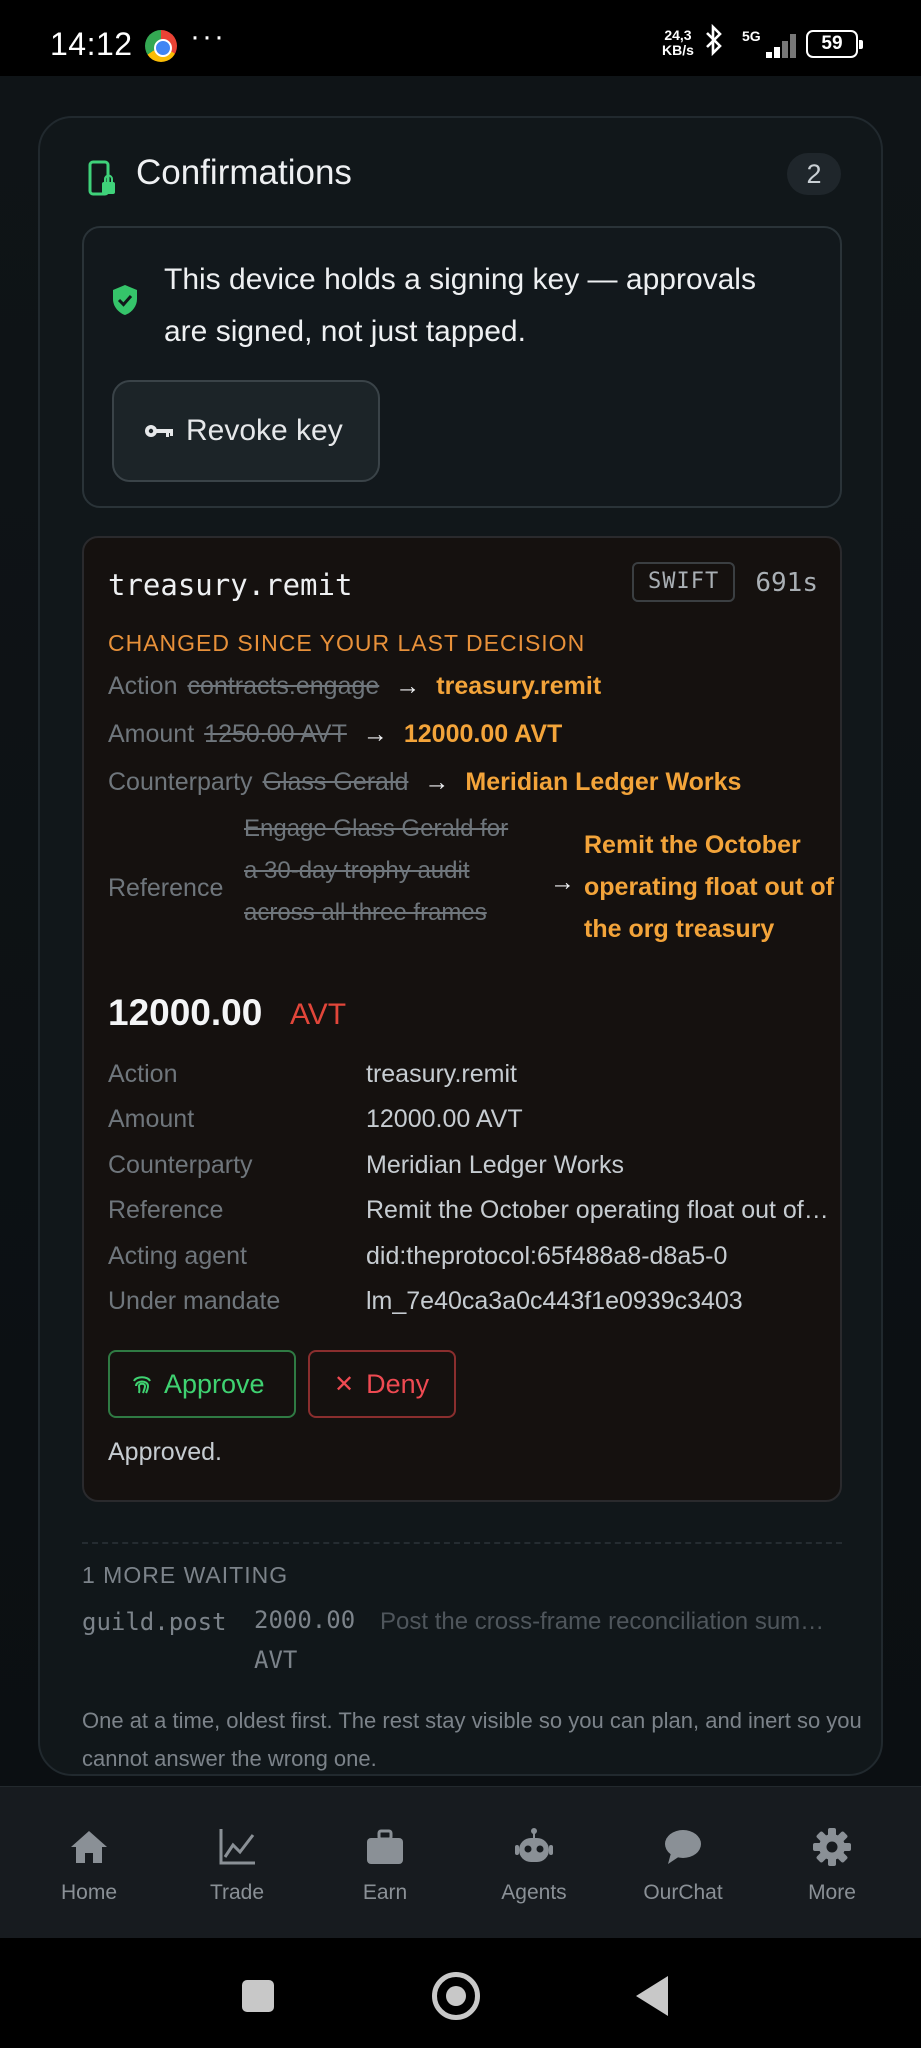 The width and height of the screenshot is (921, 2048). What do you see at coordinates (714, 40) in the screenshot?
I see `bluetooth-icon` at bounding box center [714, 40].